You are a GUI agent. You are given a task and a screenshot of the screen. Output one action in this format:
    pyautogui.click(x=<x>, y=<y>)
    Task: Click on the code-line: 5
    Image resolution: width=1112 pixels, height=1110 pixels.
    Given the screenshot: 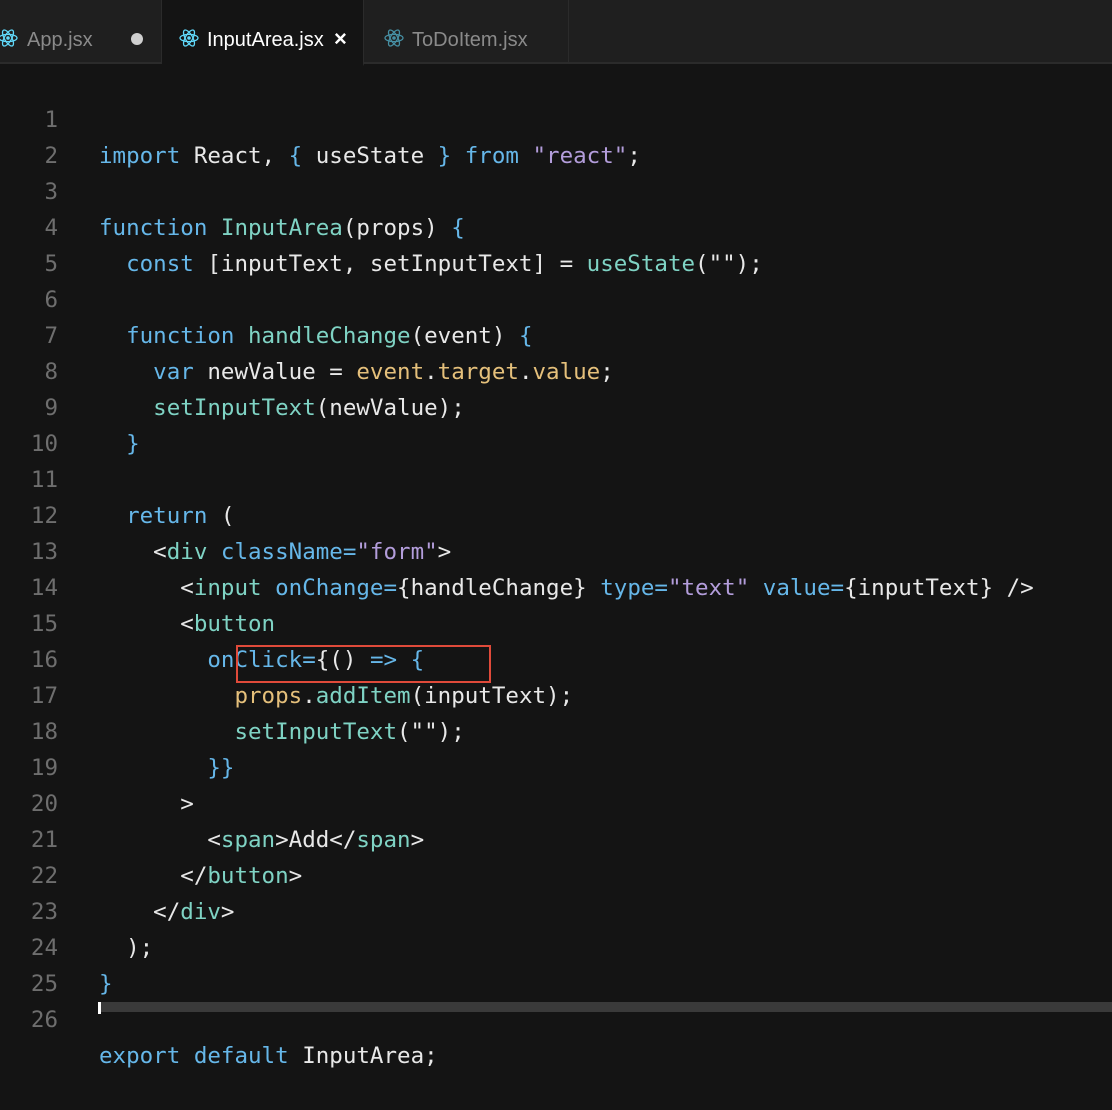 What is the action you would take?
    pyautogui.click(x=556, y=243)
    